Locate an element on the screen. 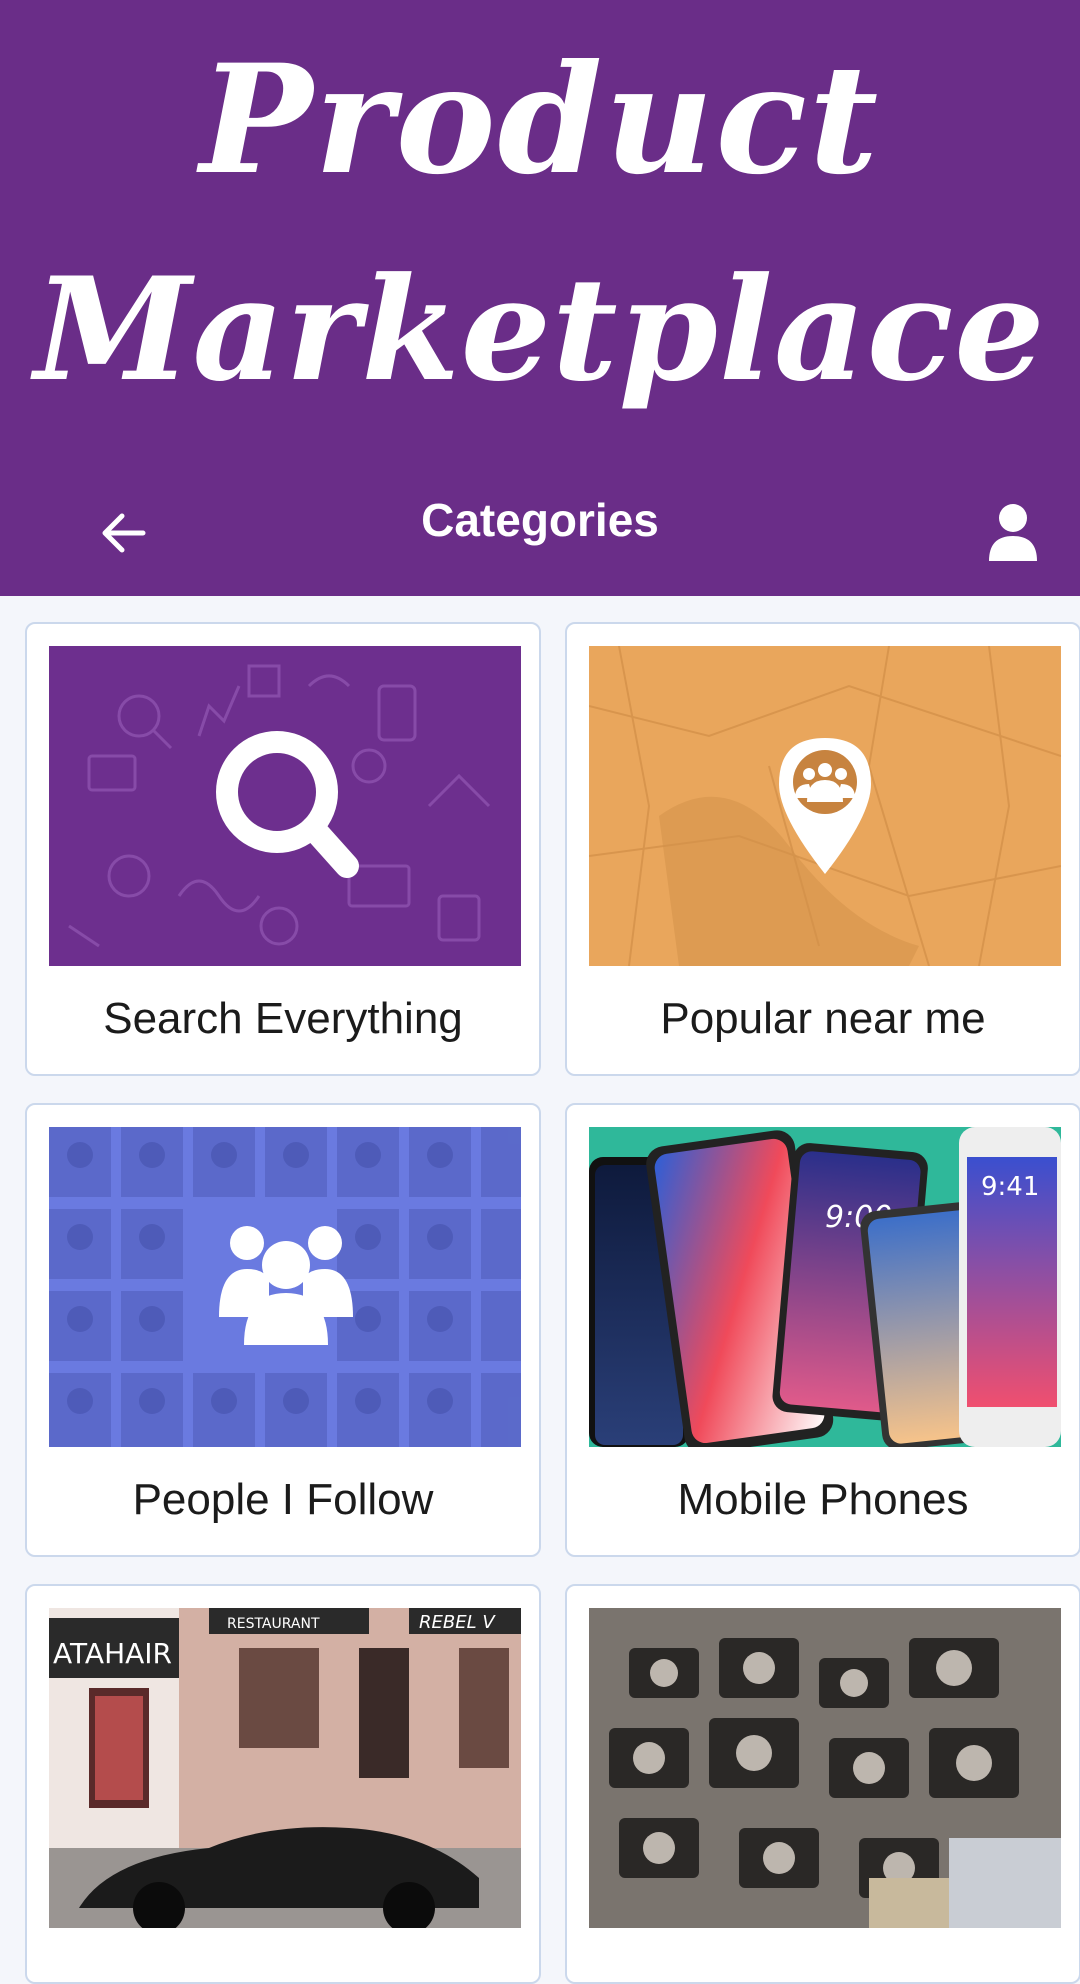 This screenshot has width=1080, height=1984. people-i-follow-image is located at coordinates (285, 1287).